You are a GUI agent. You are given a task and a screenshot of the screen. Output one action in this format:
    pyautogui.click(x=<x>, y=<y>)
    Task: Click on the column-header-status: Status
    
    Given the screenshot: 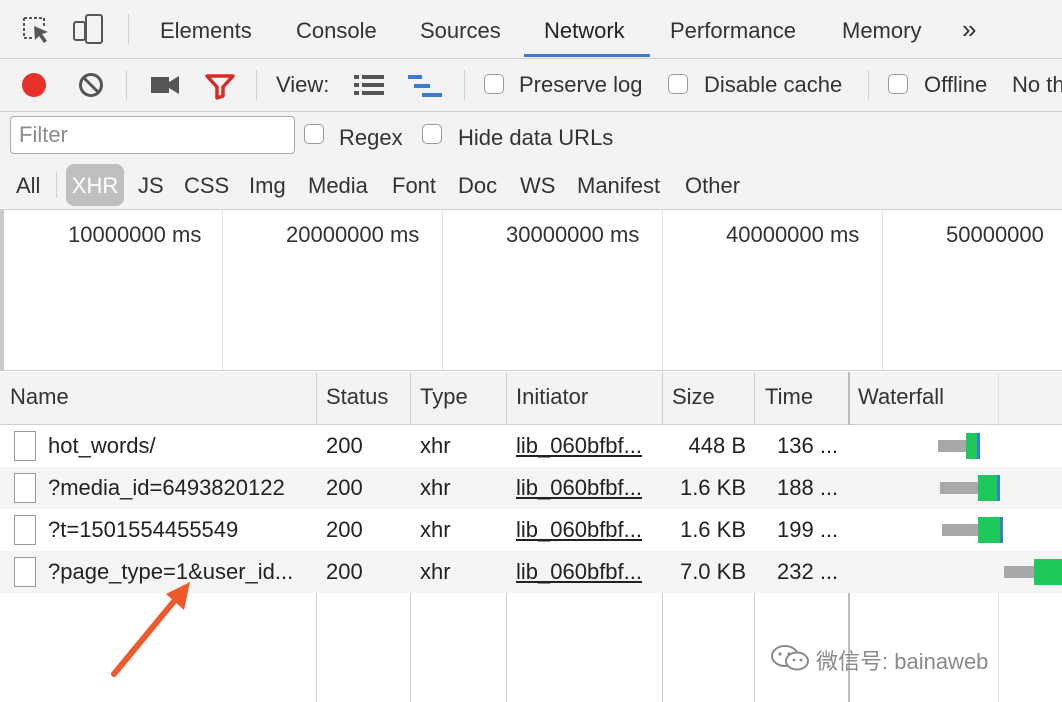 What is the action you would take?
    pyautogui.click(x=357, y=397)
    